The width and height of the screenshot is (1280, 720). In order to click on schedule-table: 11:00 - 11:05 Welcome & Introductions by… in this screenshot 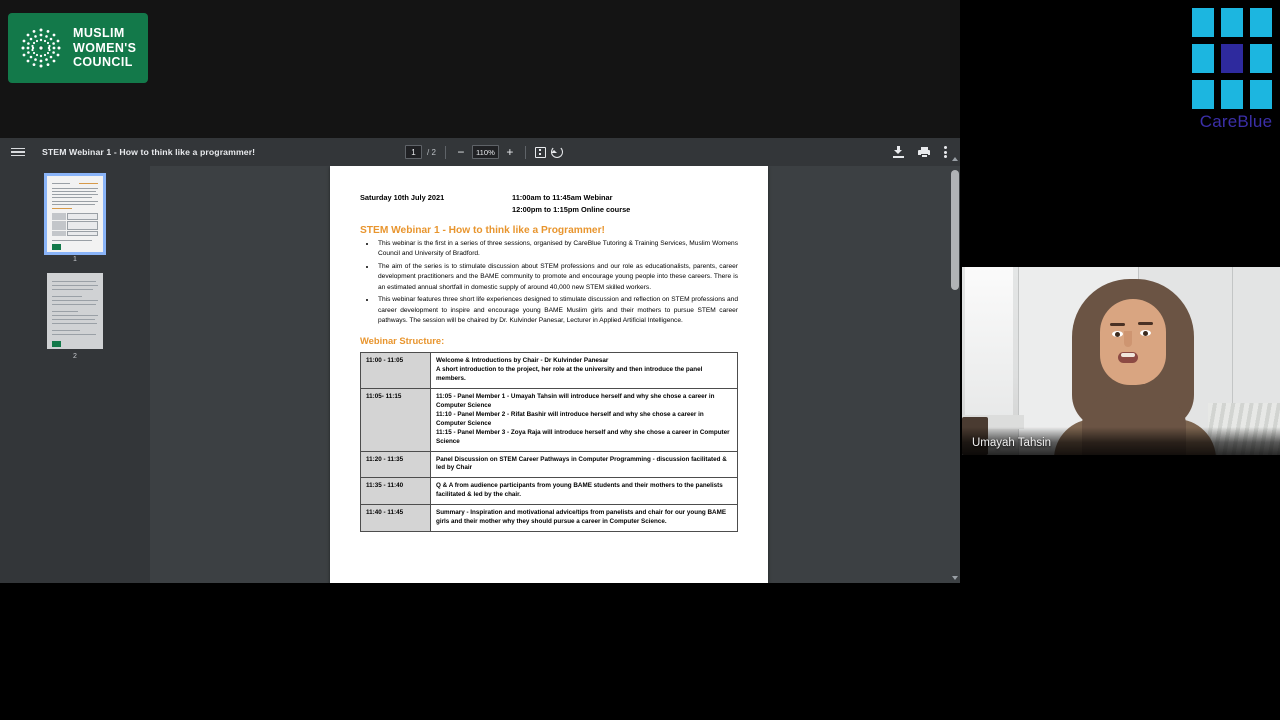, I will do `click(549, 442)`.